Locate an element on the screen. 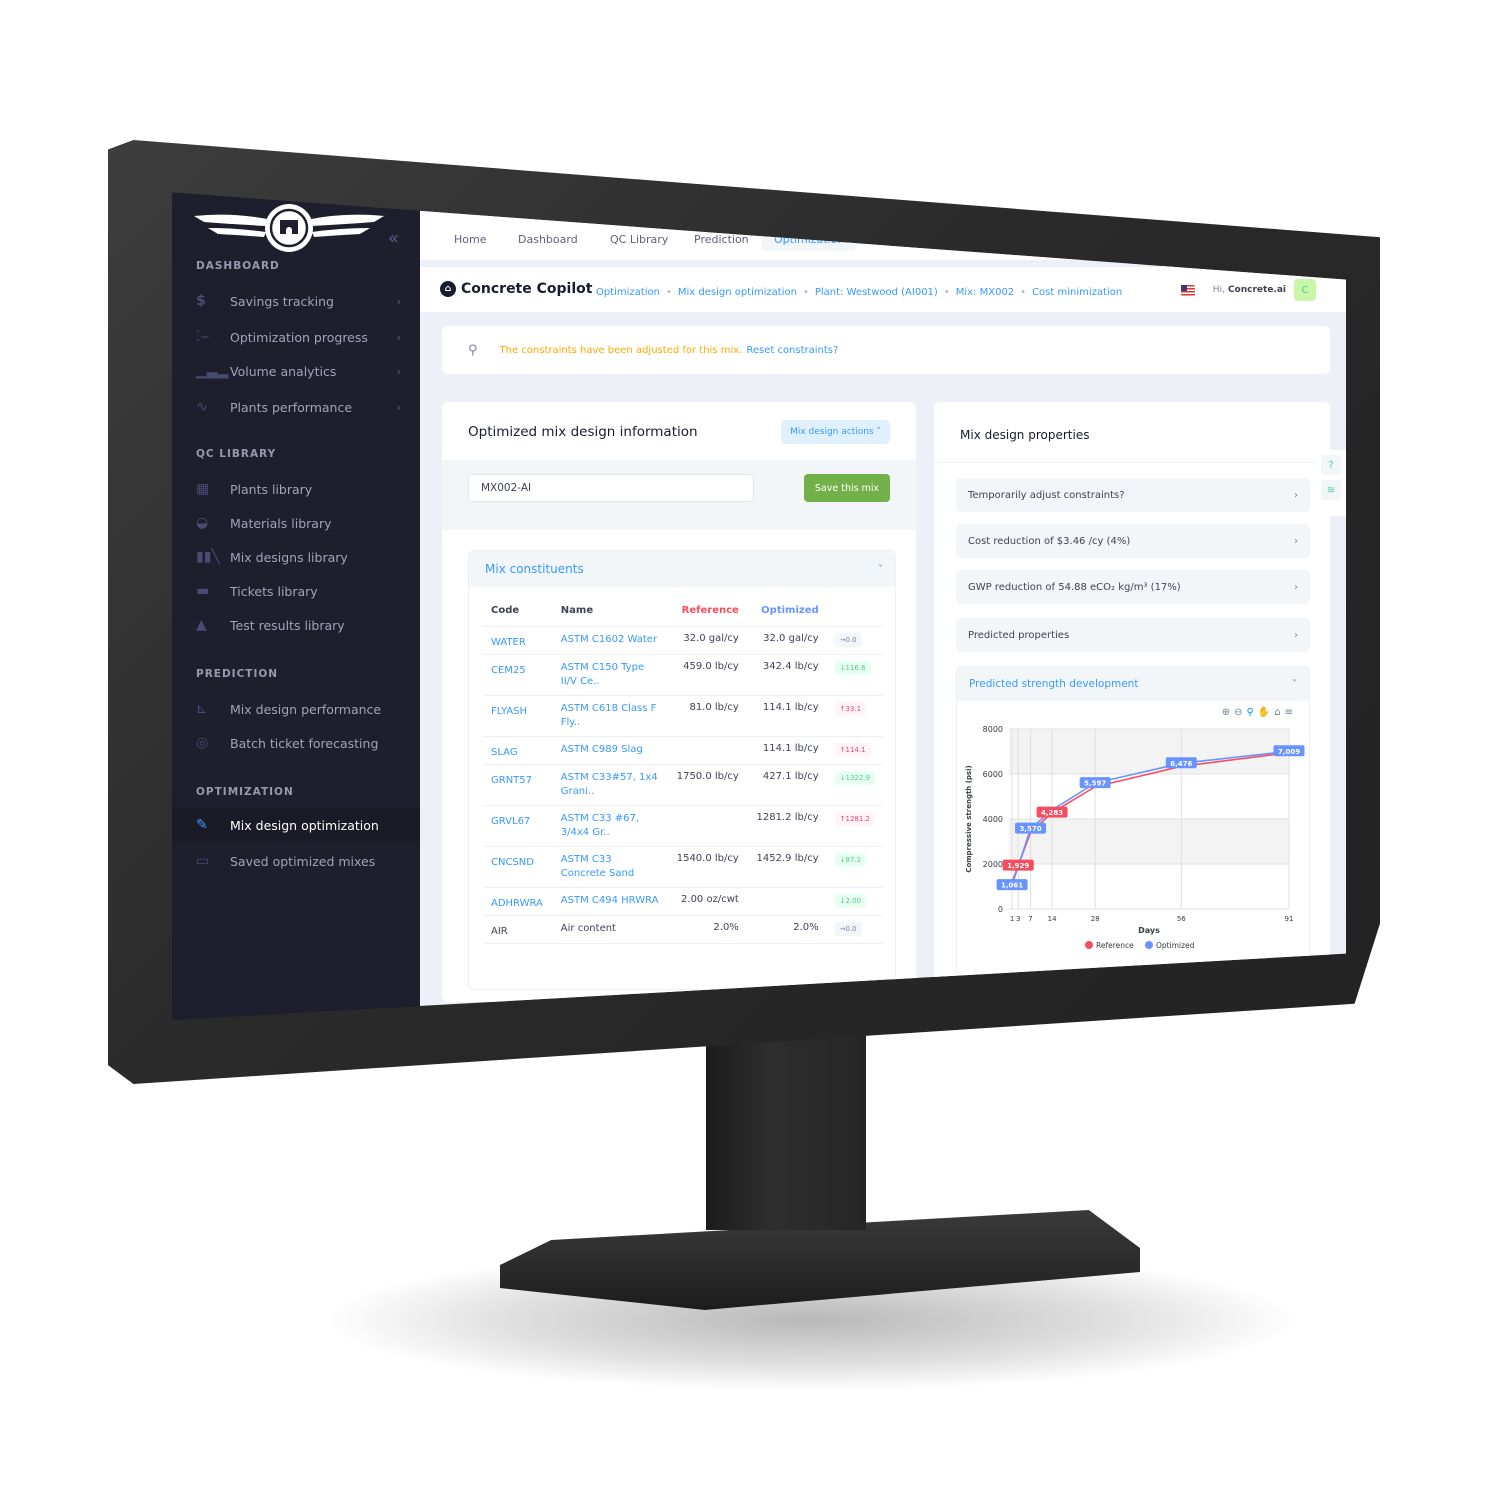  optimized-value: 114.1 lb/cy is located at coordinates (786, 716).